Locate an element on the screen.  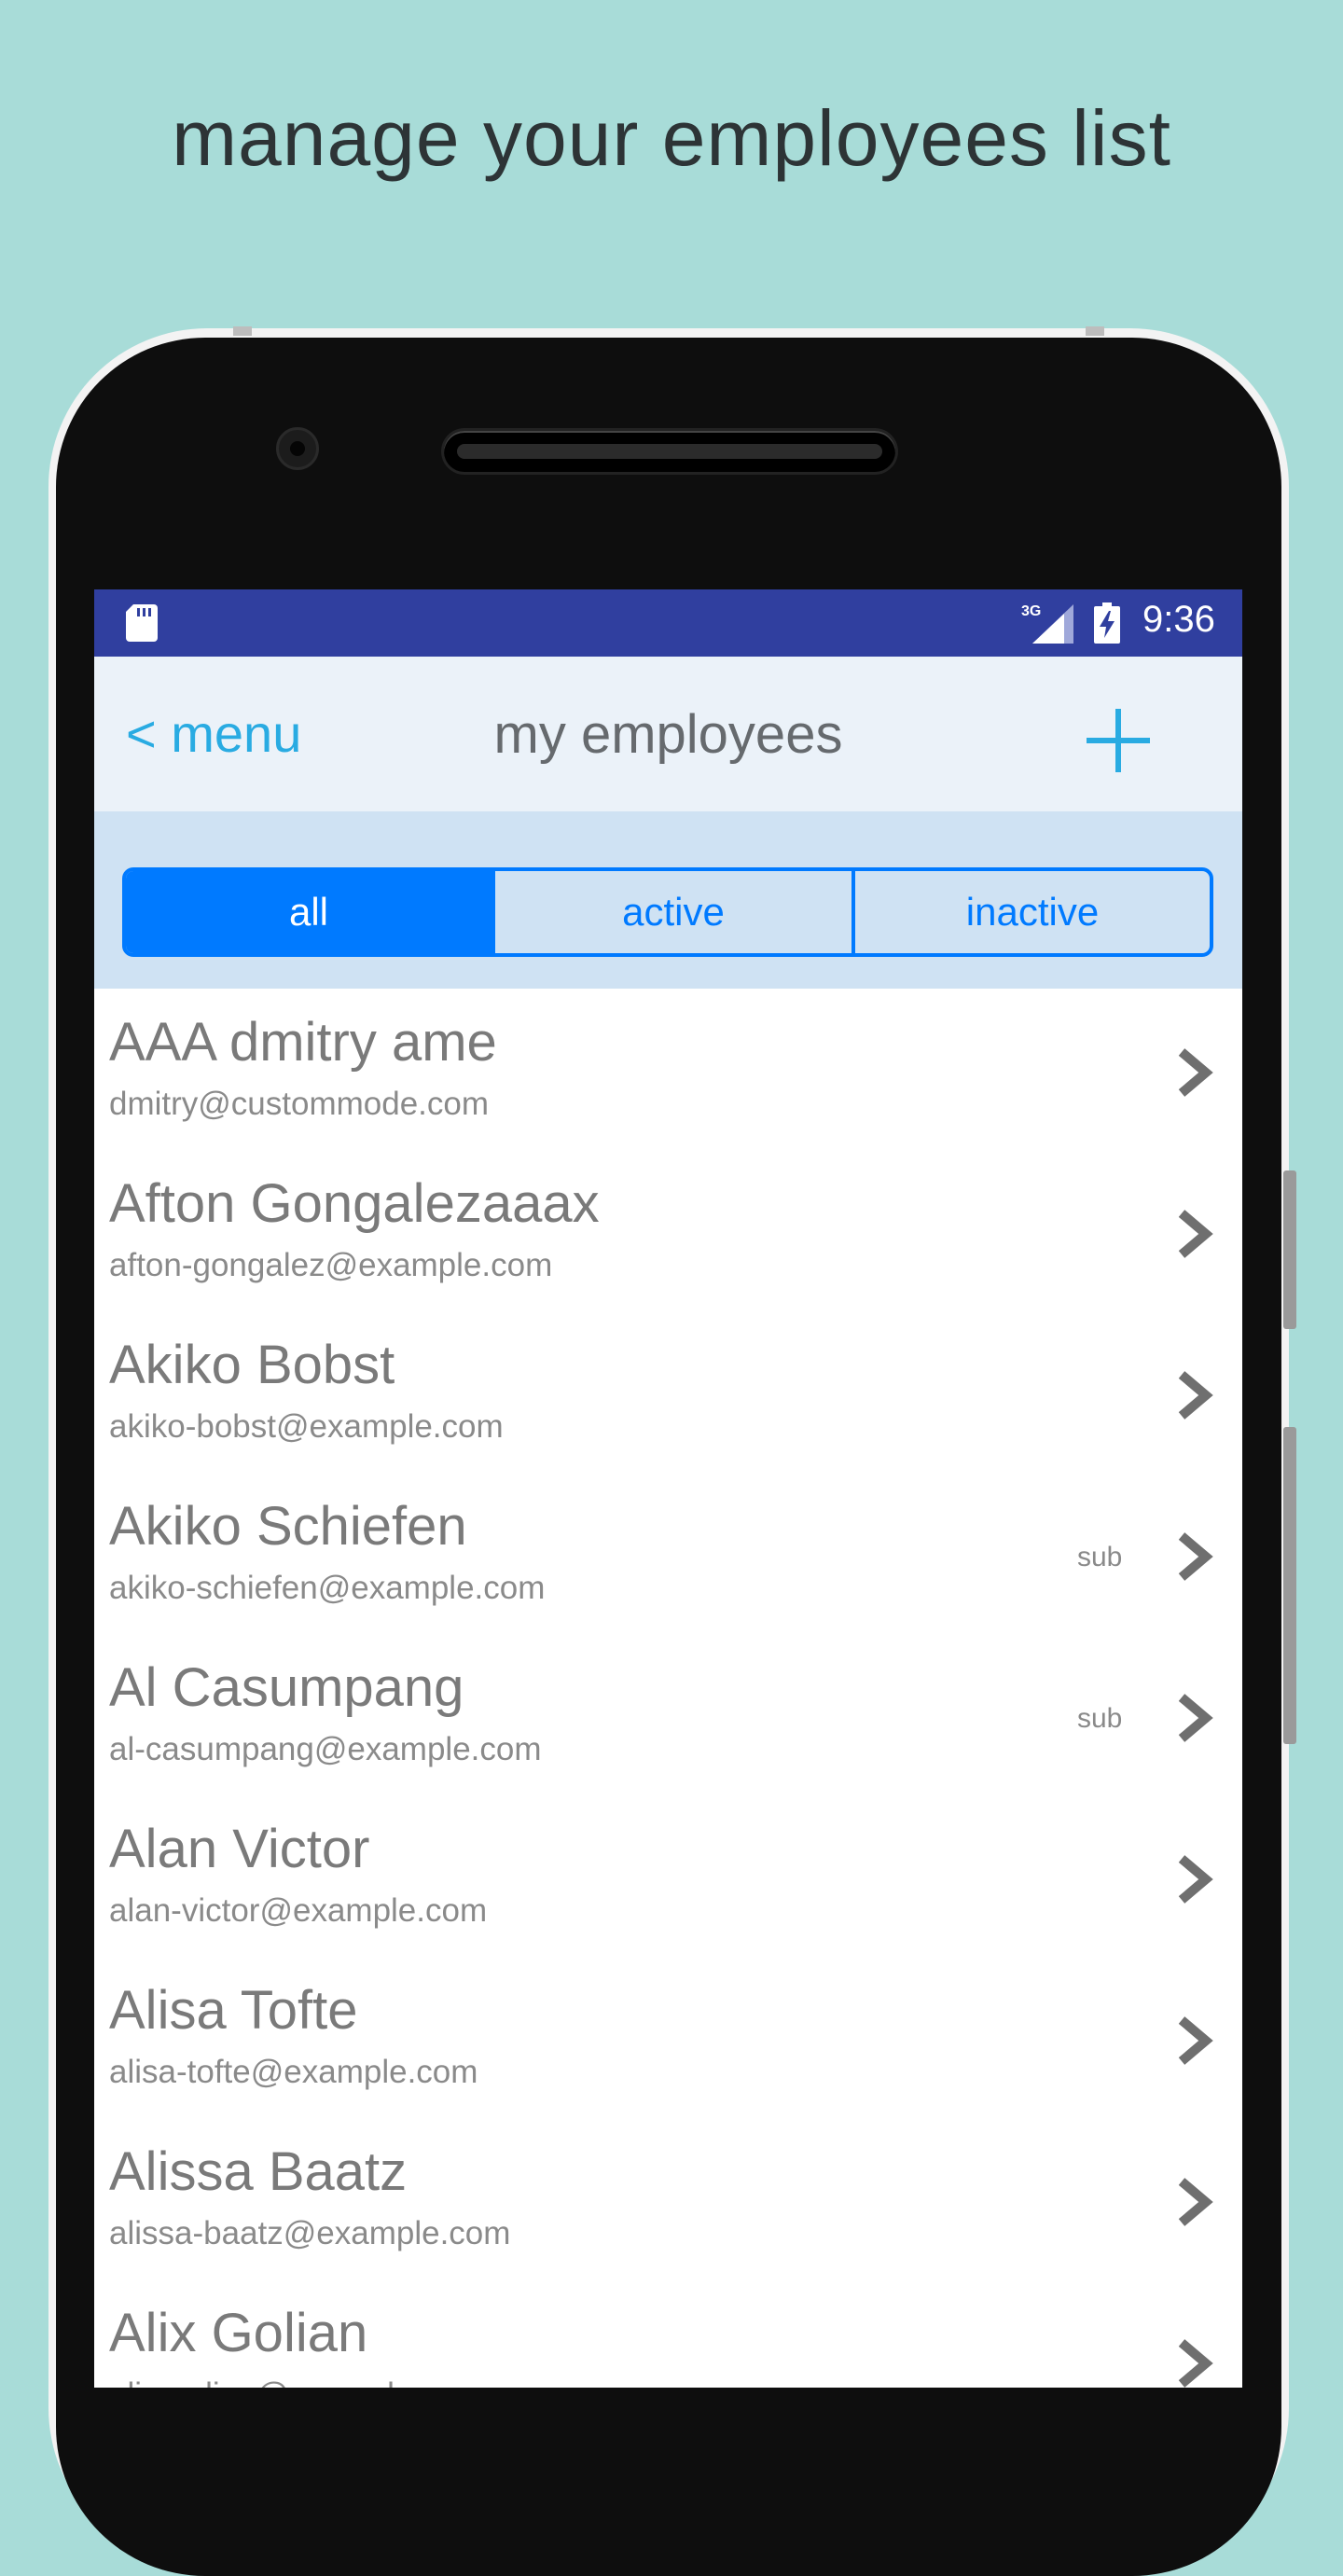
status-segmented-control: all active inactive is located at coordinates (667, 912).